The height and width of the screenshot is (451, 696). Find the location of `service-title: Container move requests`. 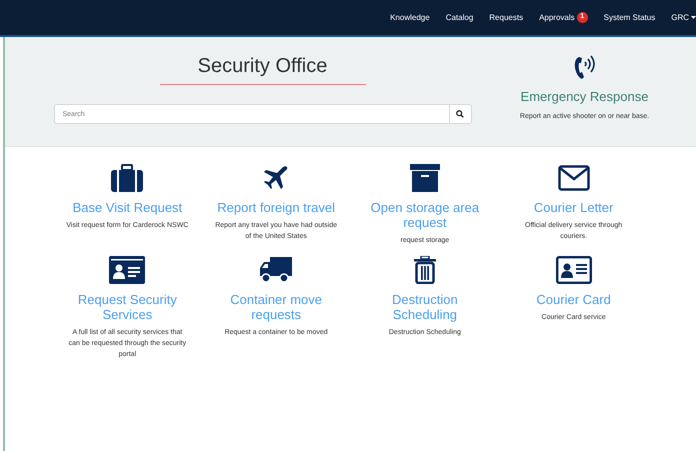

service-title: Container move requests is located at coordinates (276, 307).